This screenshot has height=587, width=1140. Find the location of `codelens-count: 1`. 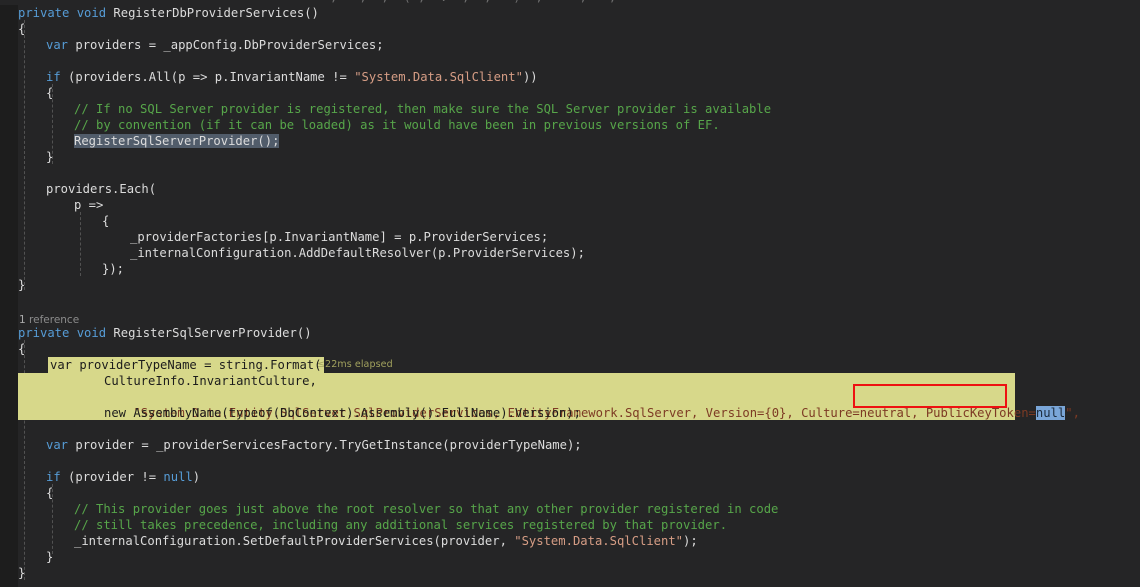

codelens-count: 1 is located at coordinates (22, 320).